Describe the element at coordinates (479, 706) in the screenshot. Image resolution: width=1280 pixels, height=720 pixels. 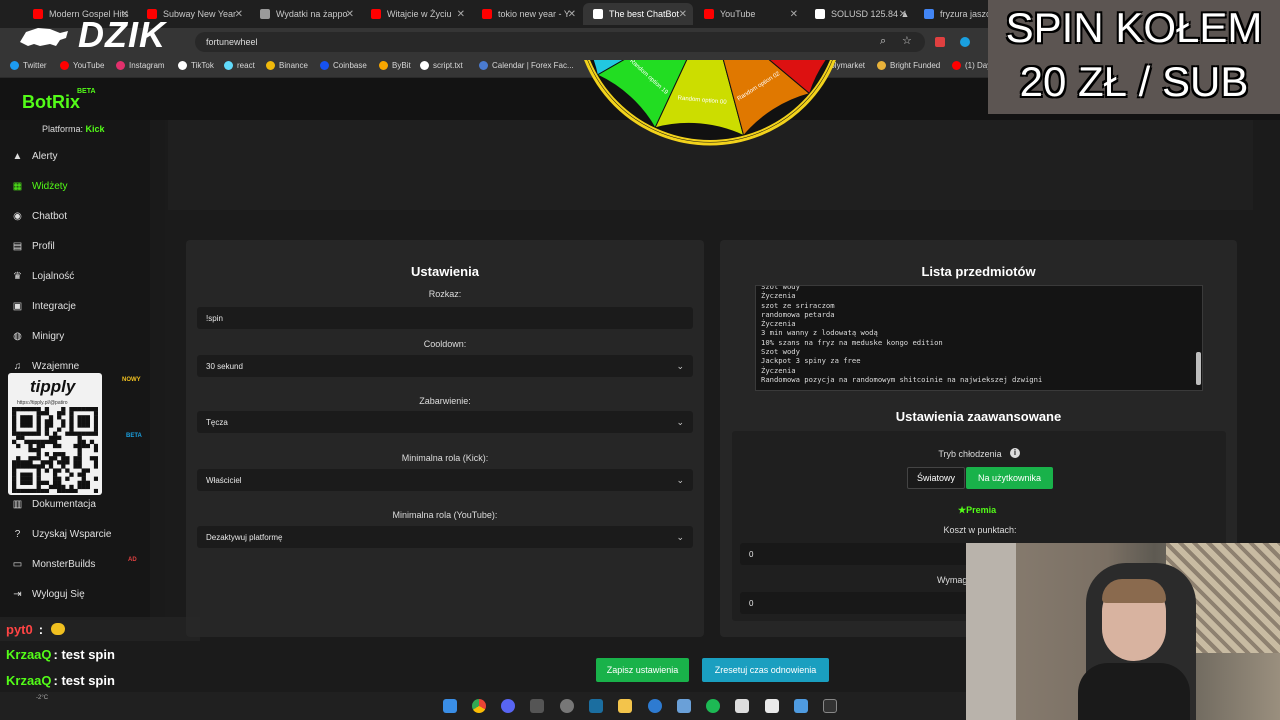
I see `chrome-icon` at that location.